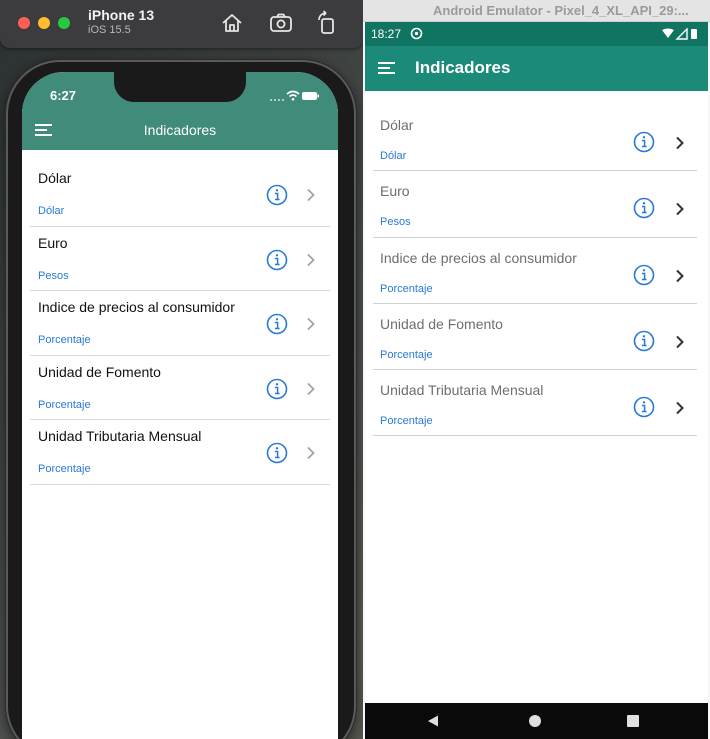 The image size is (710, 739). What do you see at coordinates (327, 23) in the screenshot?
I see `rotate-icon` at bounding box center [327, 23].